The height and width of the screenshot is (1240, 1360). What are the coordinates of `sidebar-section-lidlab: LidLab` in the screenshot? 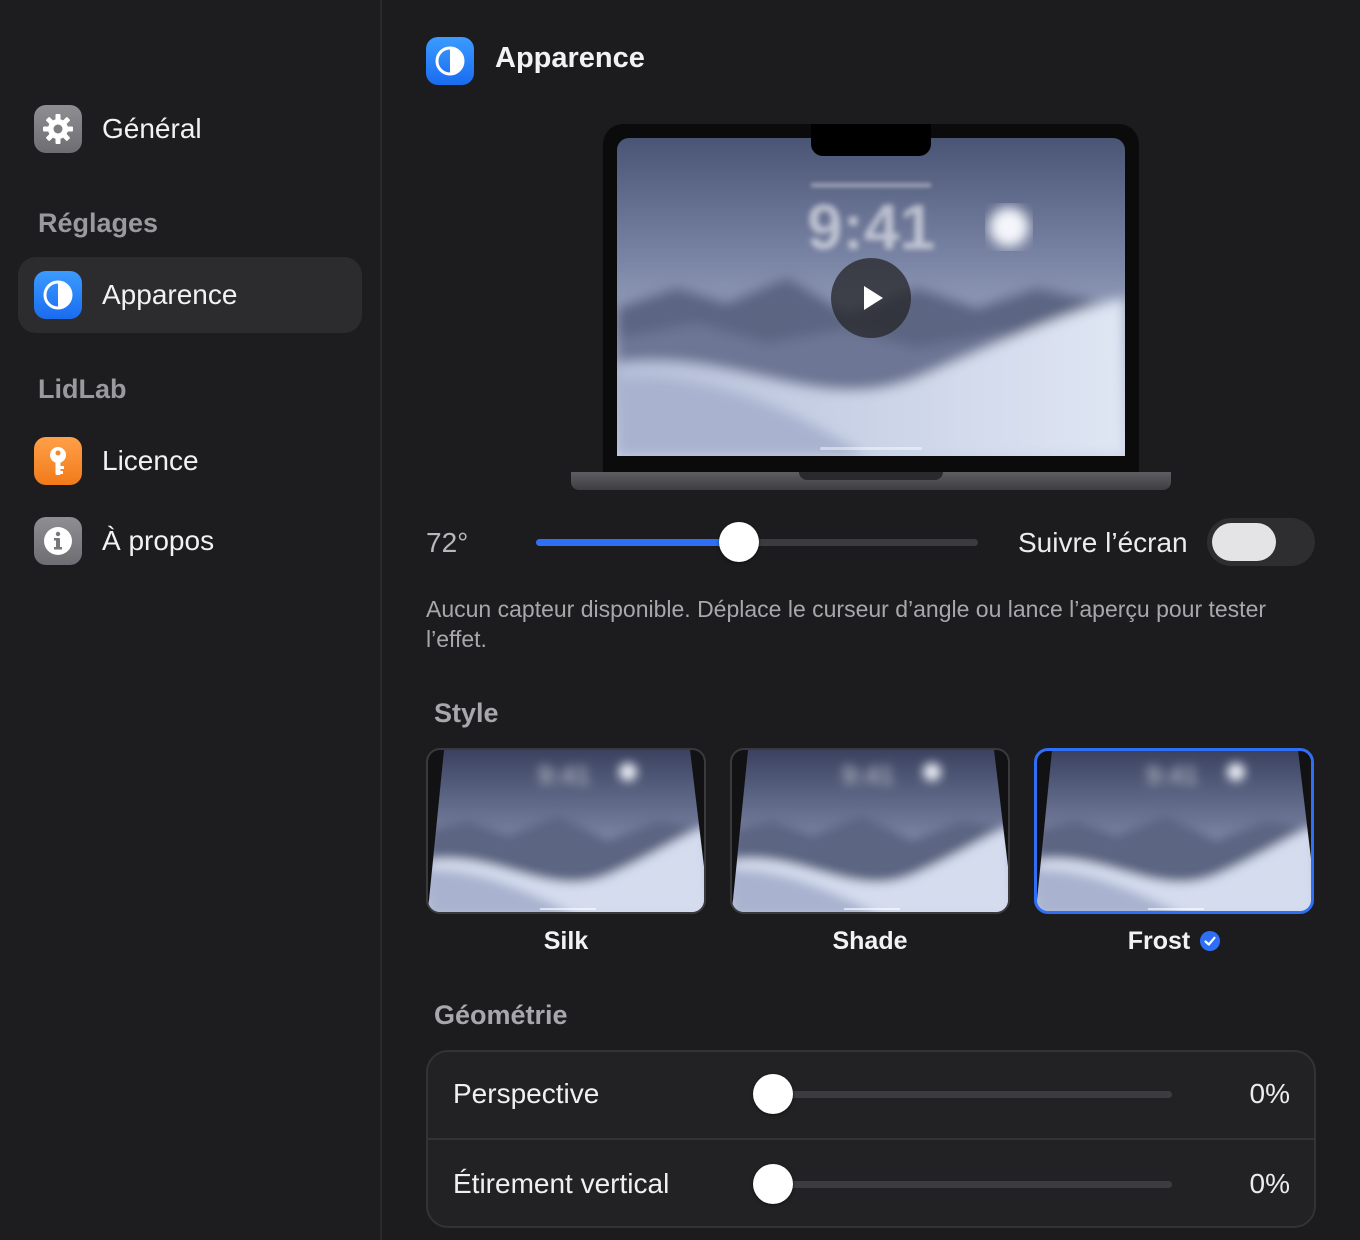 It's located at (82, 389).